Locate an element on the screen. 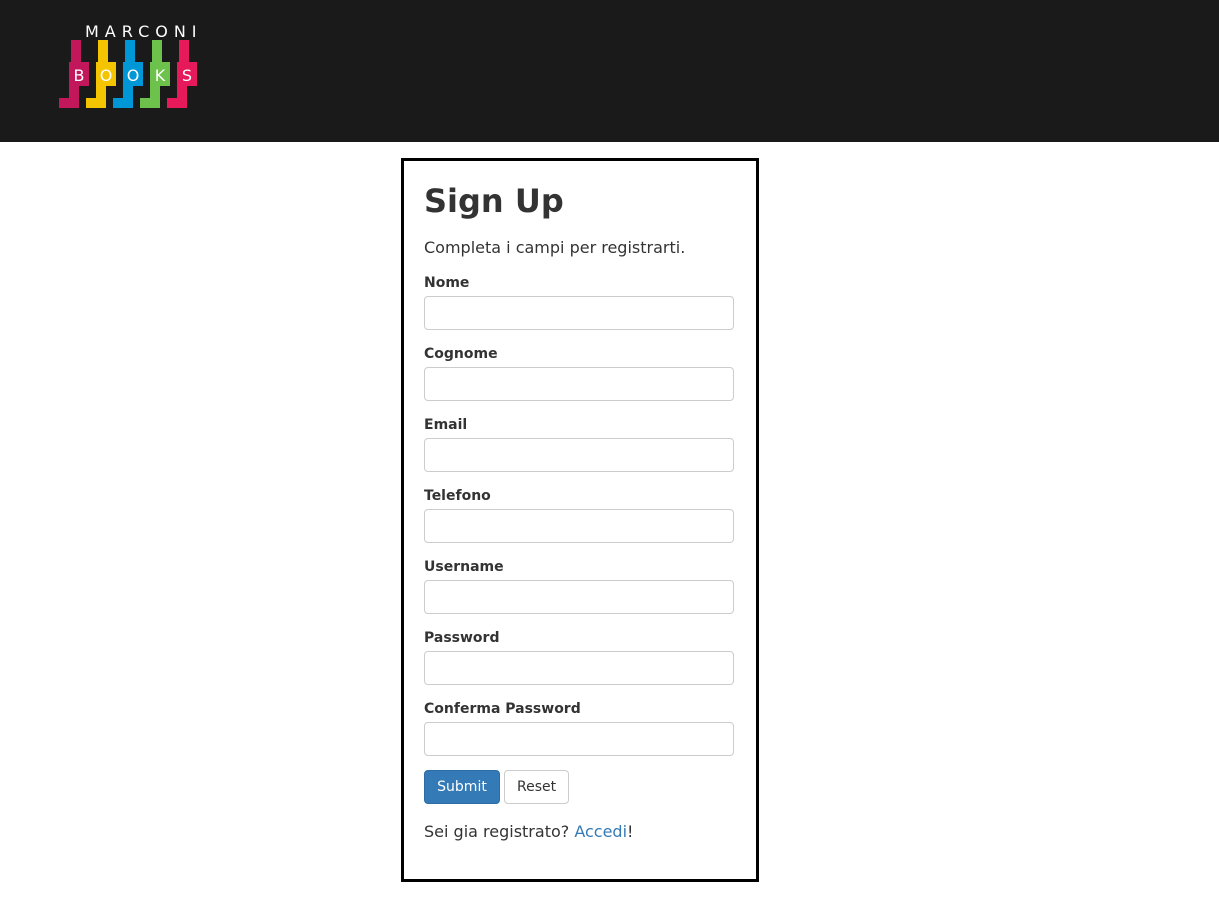 The image size is (1219, 914). logo-letter-block: S is located at coordinates (182, 74).